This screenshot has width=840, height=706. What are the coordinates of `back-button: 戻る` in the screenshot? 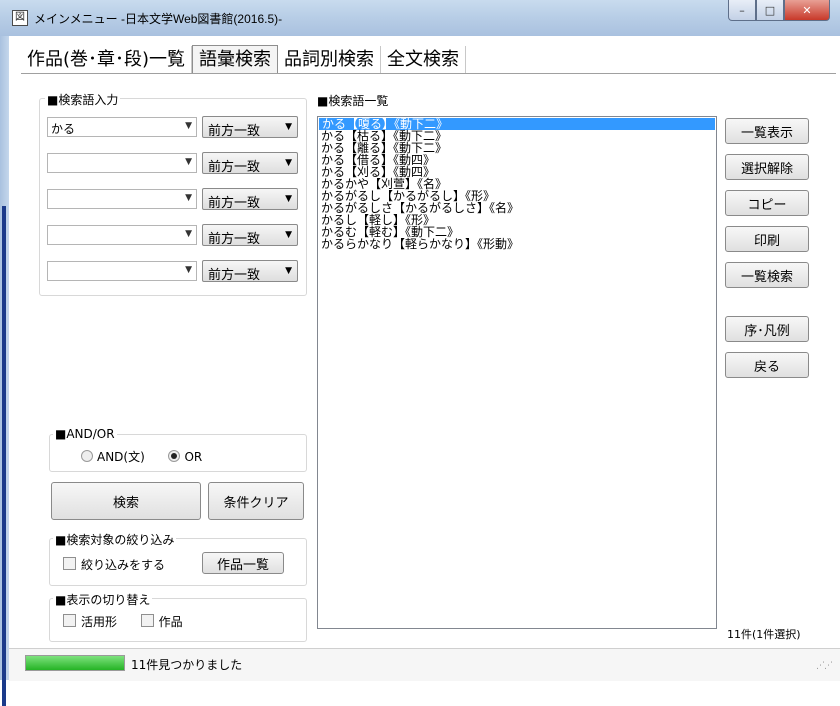 It's located at (767, 365).